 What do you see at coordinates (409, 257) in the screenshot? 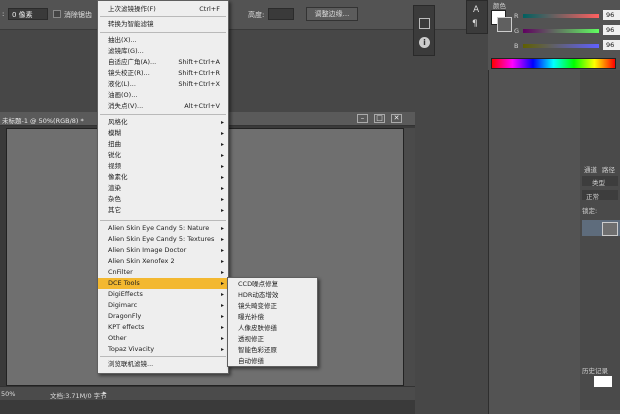
I see `vertical-scrollbar` at bounding box center [409, 257].